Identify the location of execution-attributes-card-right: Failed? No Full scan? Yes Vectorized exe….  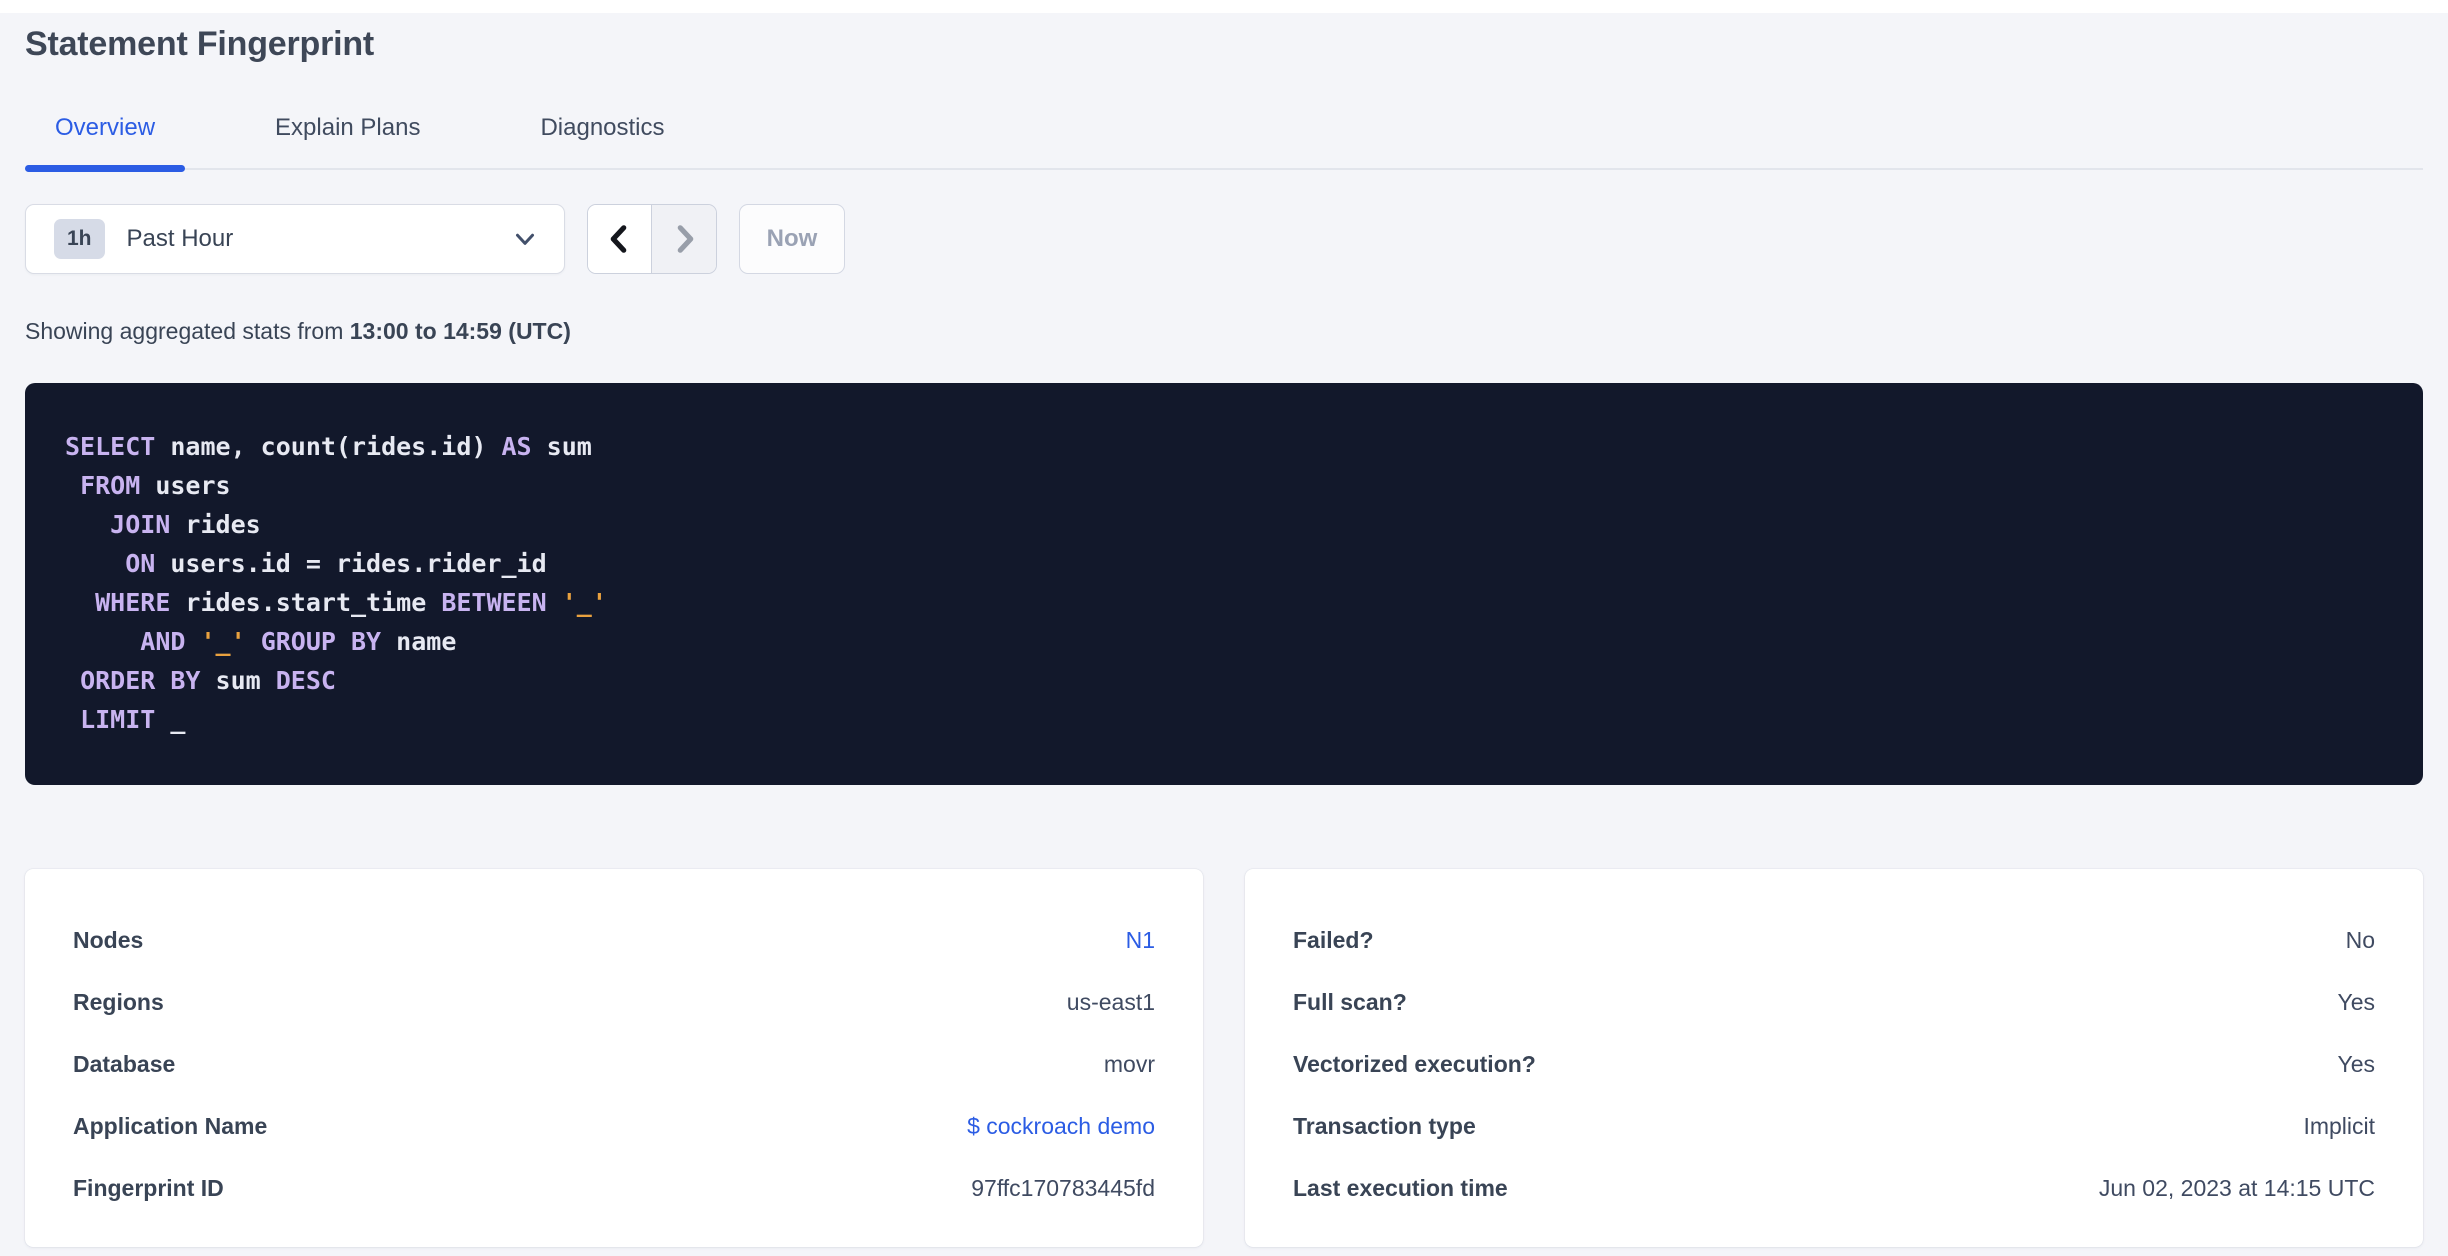
(1834, 1058).